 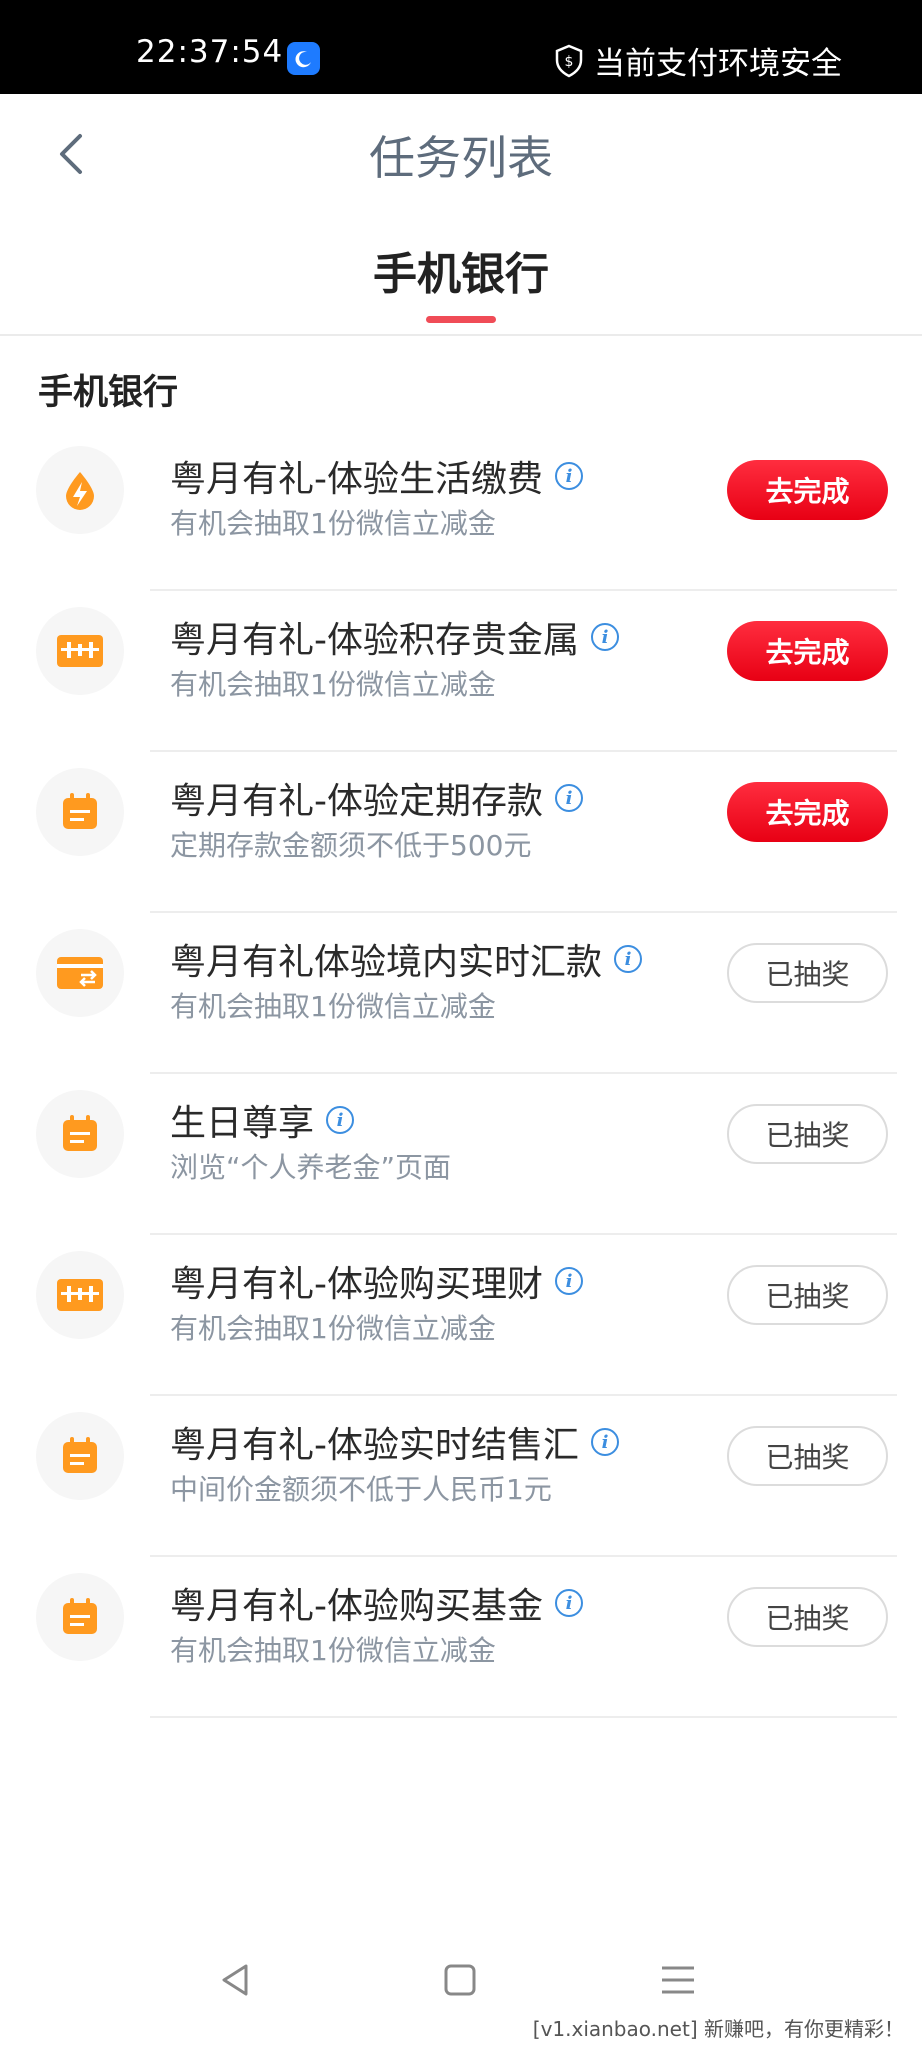 I want to click on task-subtitle: 定期存款金额须不低于500元, so click(x=351, y=845).